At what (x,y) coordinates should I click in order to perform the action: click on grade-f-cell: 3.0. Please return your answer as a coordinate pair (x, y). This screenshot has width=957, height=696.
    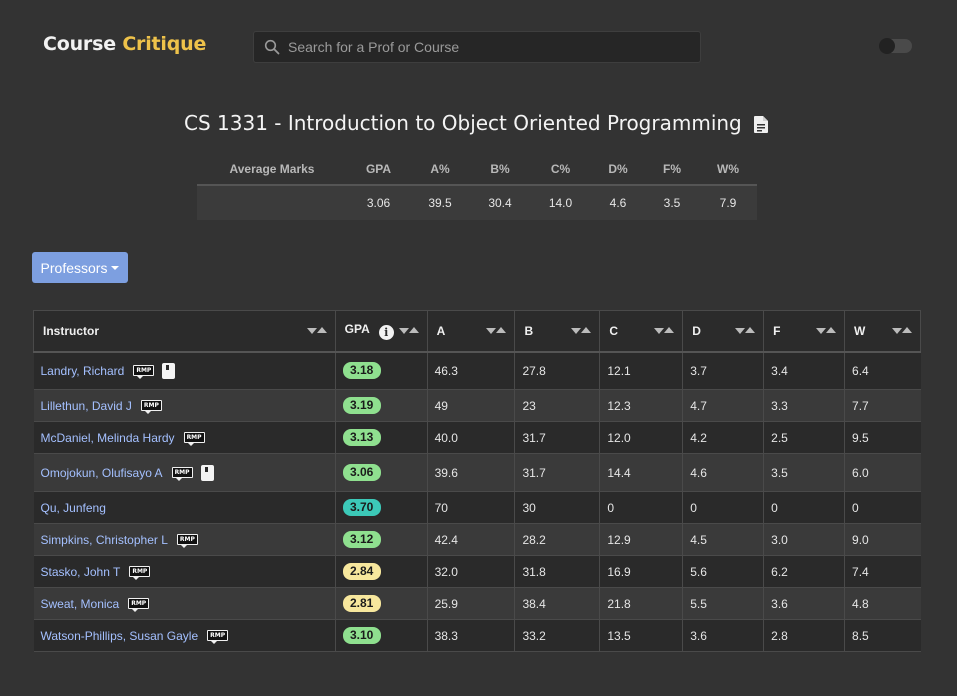
    Looking at the image, I should click on (804, 539).